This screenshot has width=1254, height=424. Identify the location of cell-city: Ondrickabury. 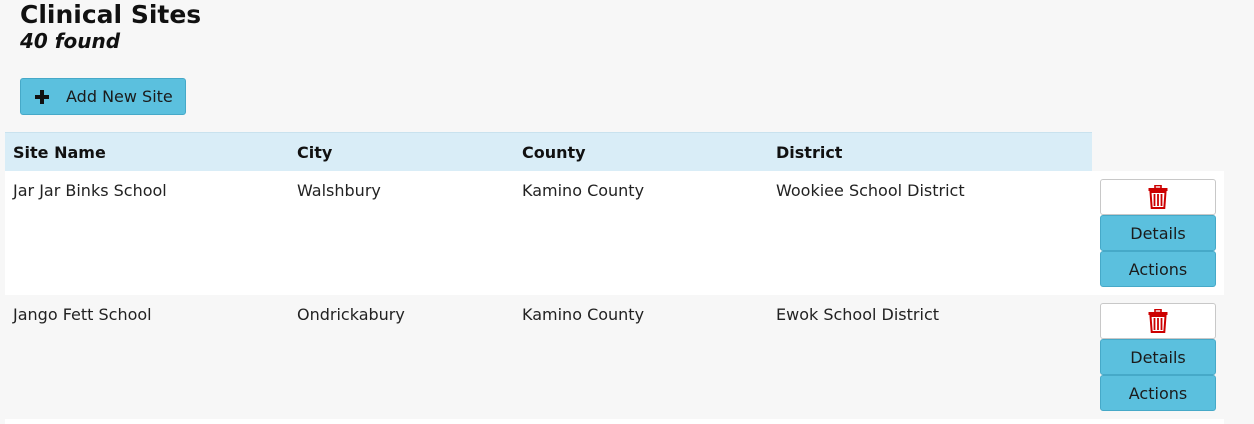
(351, 314).